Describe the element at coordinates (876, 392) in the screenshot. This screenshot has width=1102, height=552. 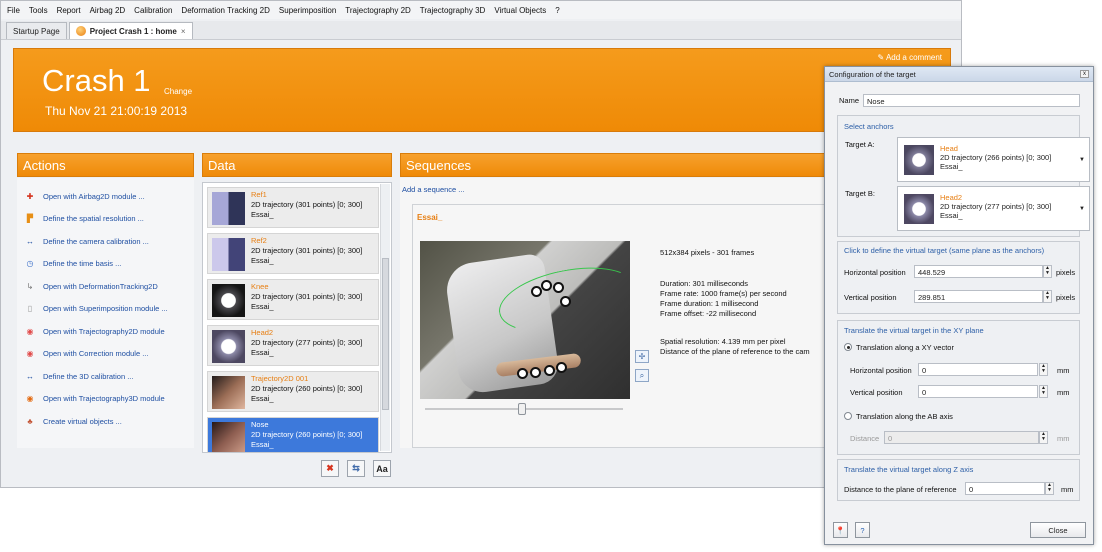
I see `translation-vertical-label: Vertical position` at that location.